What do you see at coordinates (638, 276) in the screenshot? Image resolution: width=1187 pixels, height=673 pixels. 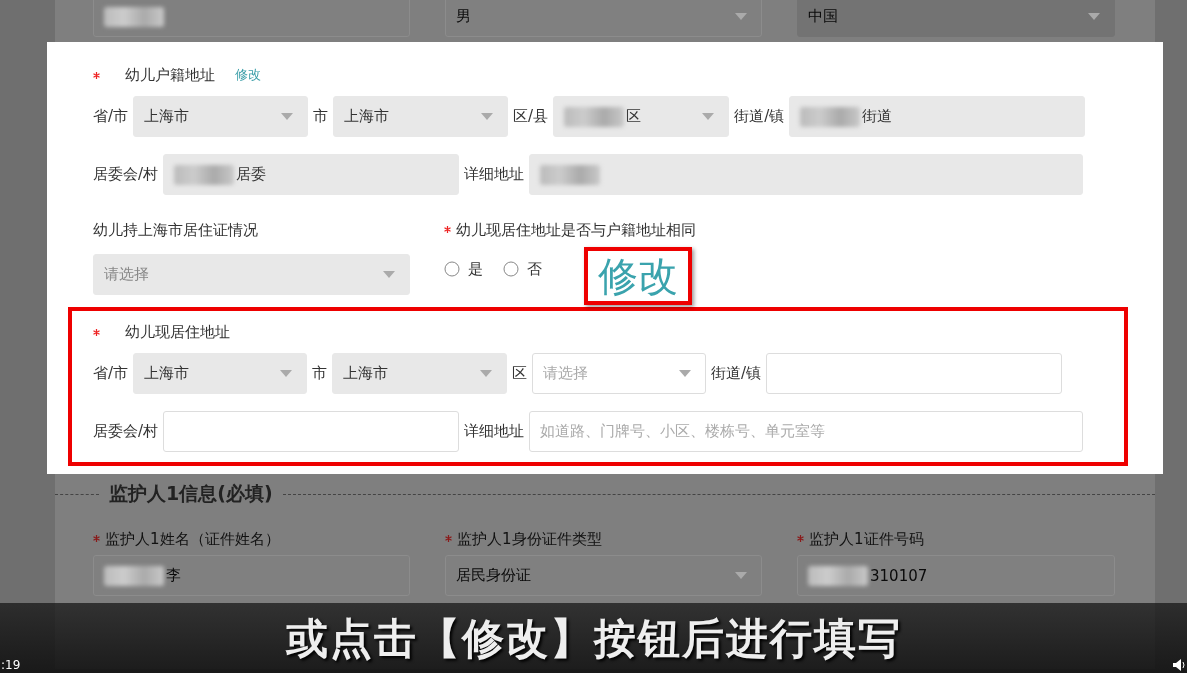 I see `callout-label: 修改` at bounding box center [638, 276].